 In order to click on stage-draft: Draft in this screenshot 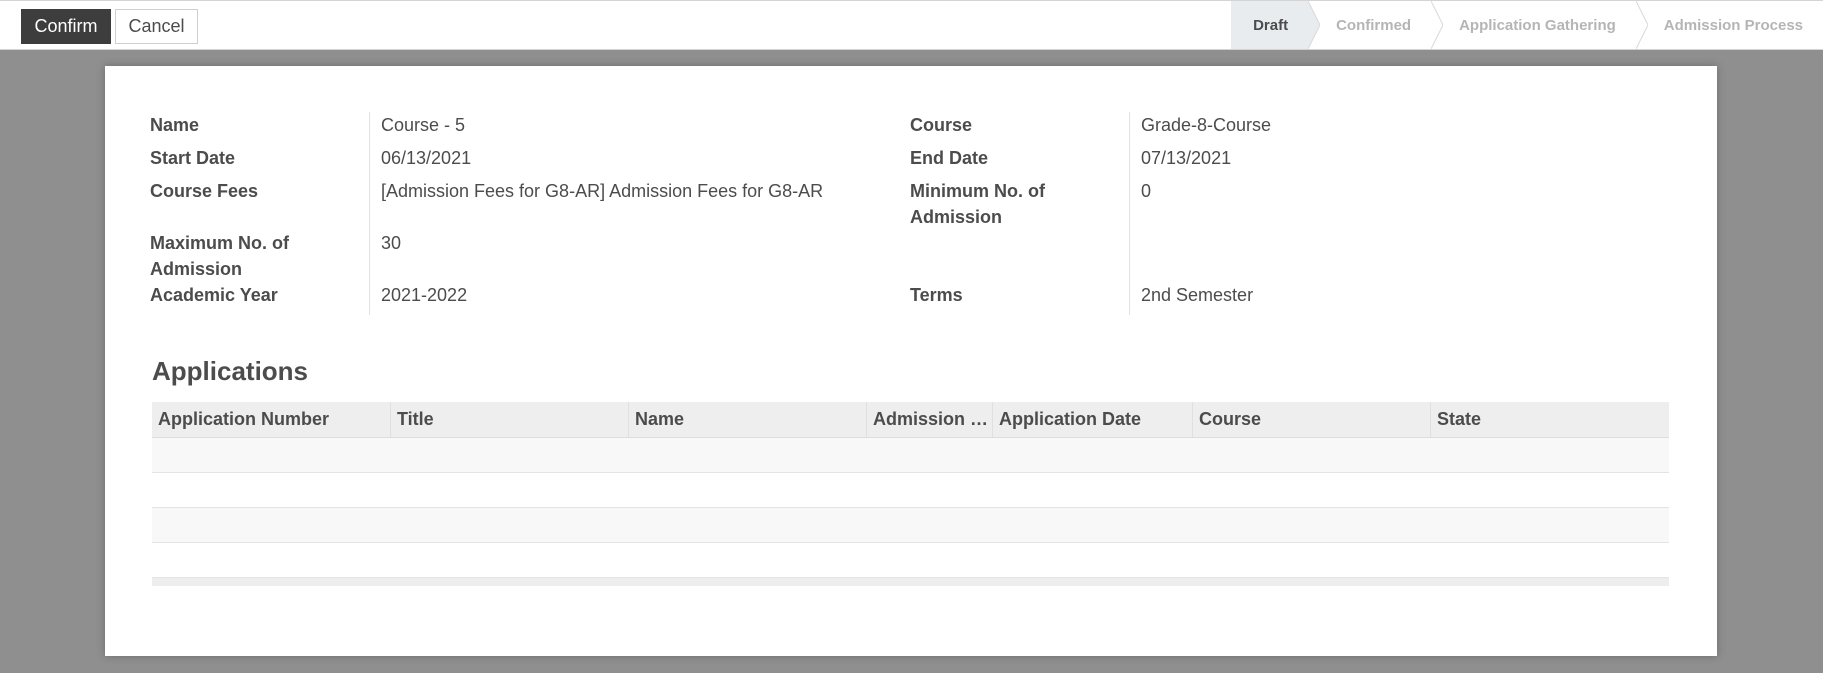, I will do `click(1276, 25)`.